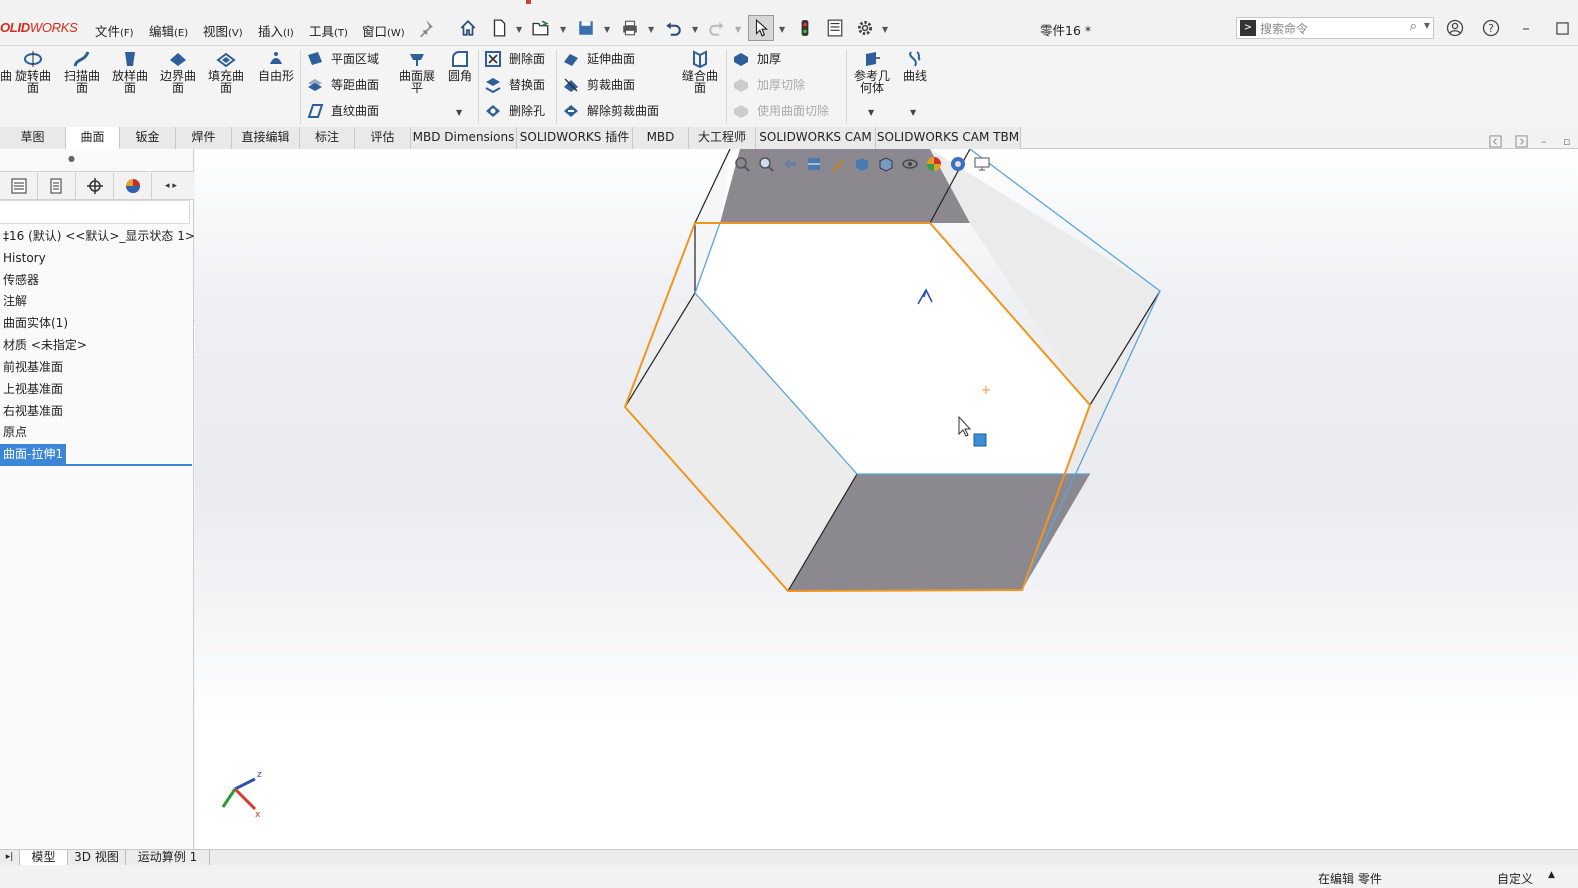 The height and width of the screenshot is (888, 1578). Describe the element at coordinates (168, 30) in the screenshot. I see `menu-edit: 编辑(E)` at that location.